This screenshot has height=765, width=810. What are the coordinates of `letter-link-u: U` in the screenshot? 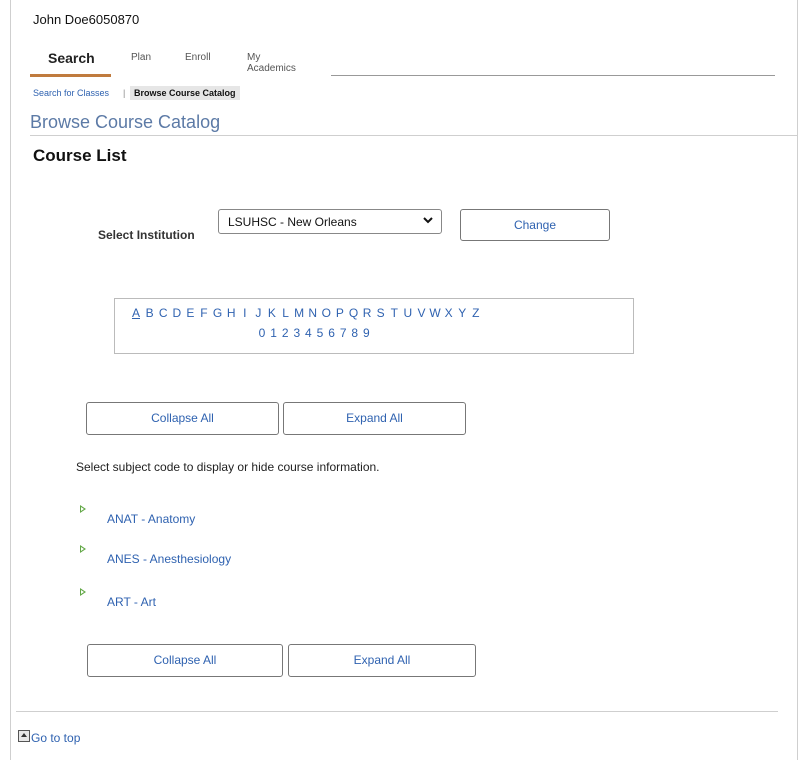 It's located at (408, 313).